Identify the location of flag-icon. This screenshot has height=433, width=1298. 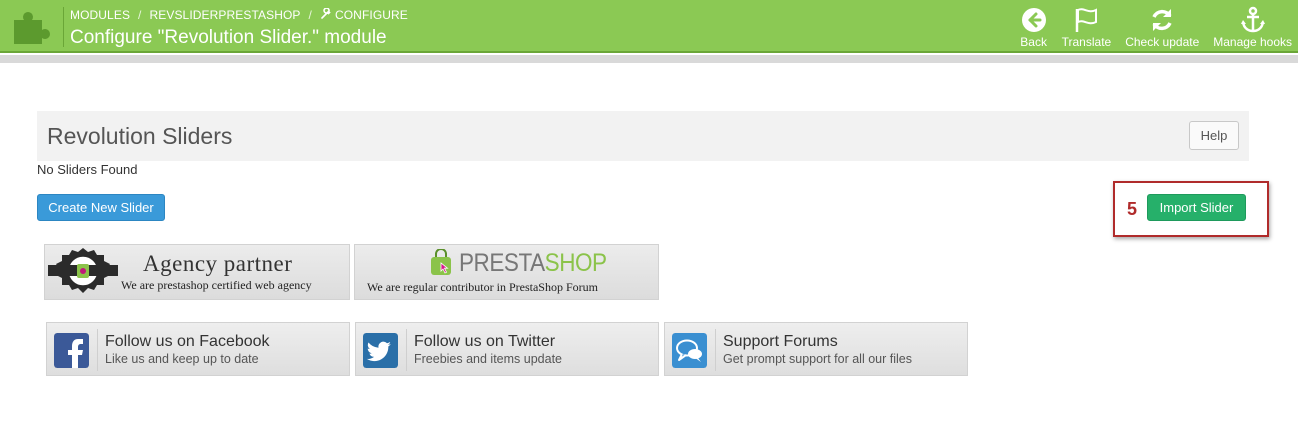
(1087, 20).